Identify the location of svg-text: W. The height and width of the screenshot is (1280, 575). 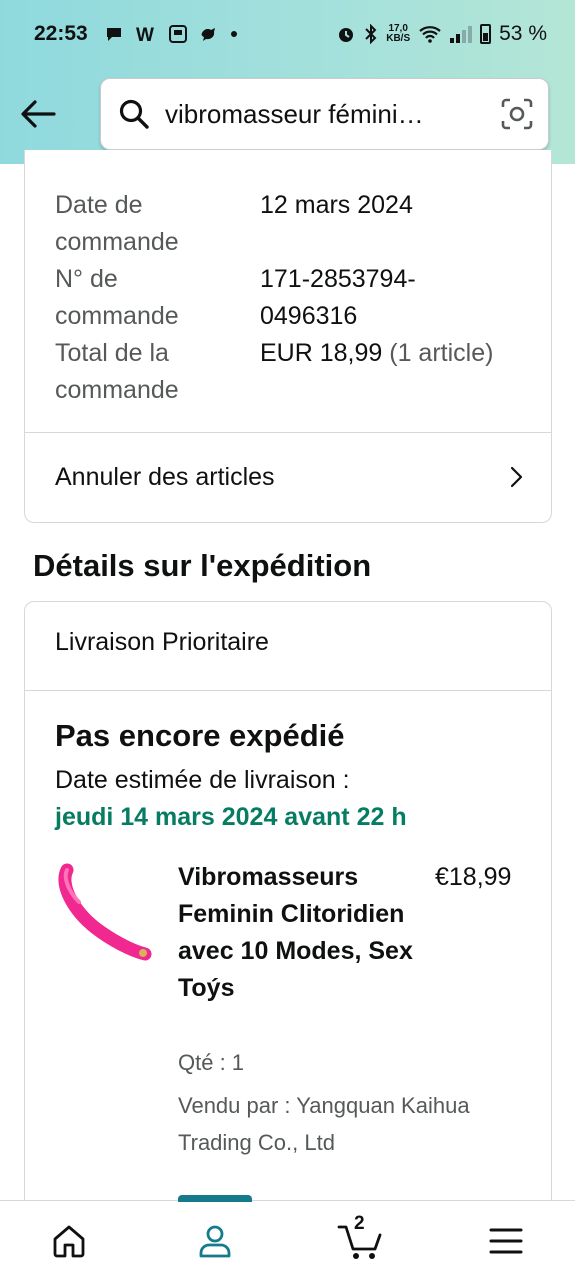
(145, 34).